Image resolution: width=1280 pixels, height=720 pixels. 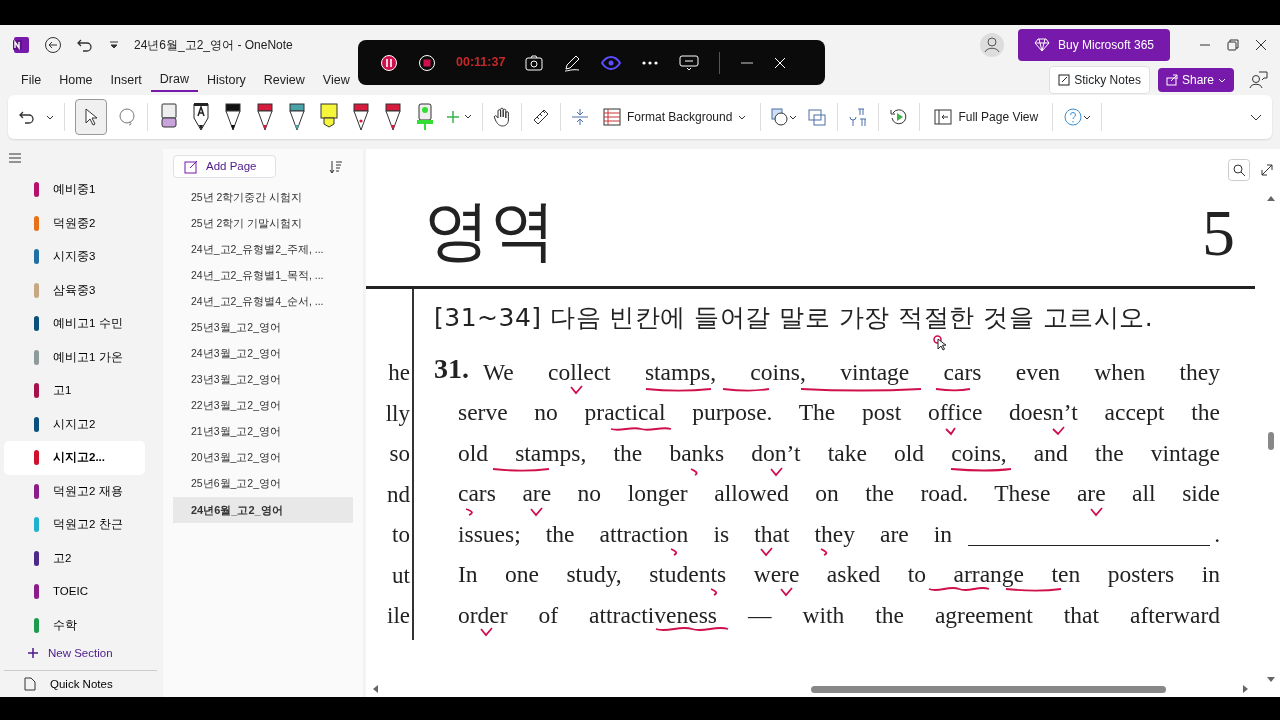 I want to click on page-icon, so click(x=30, y=684).